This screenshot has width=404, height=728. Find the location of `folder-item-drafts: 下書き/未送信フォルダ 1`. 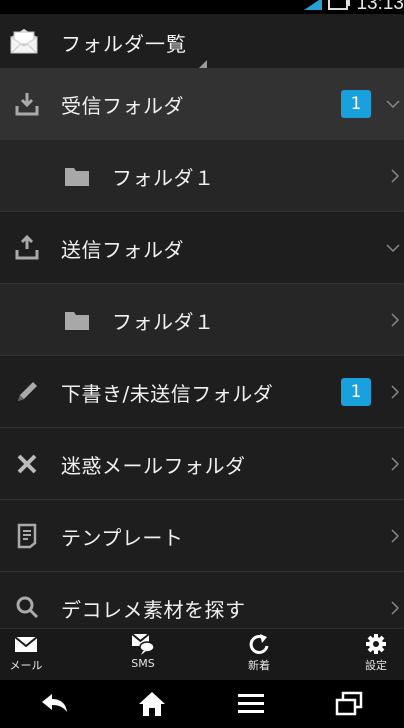

folder-item-drafts: 下書き/未送信フォルダ 1 is located at coordinates (202, 392).